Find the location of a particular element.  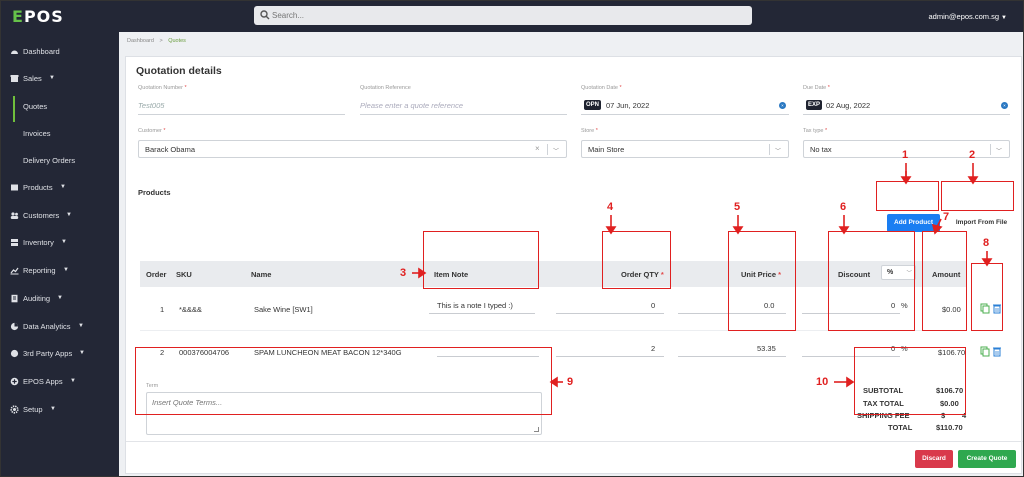

user-menu: admin@epos.com.sg ▼ is located at coordinates (967, 16).